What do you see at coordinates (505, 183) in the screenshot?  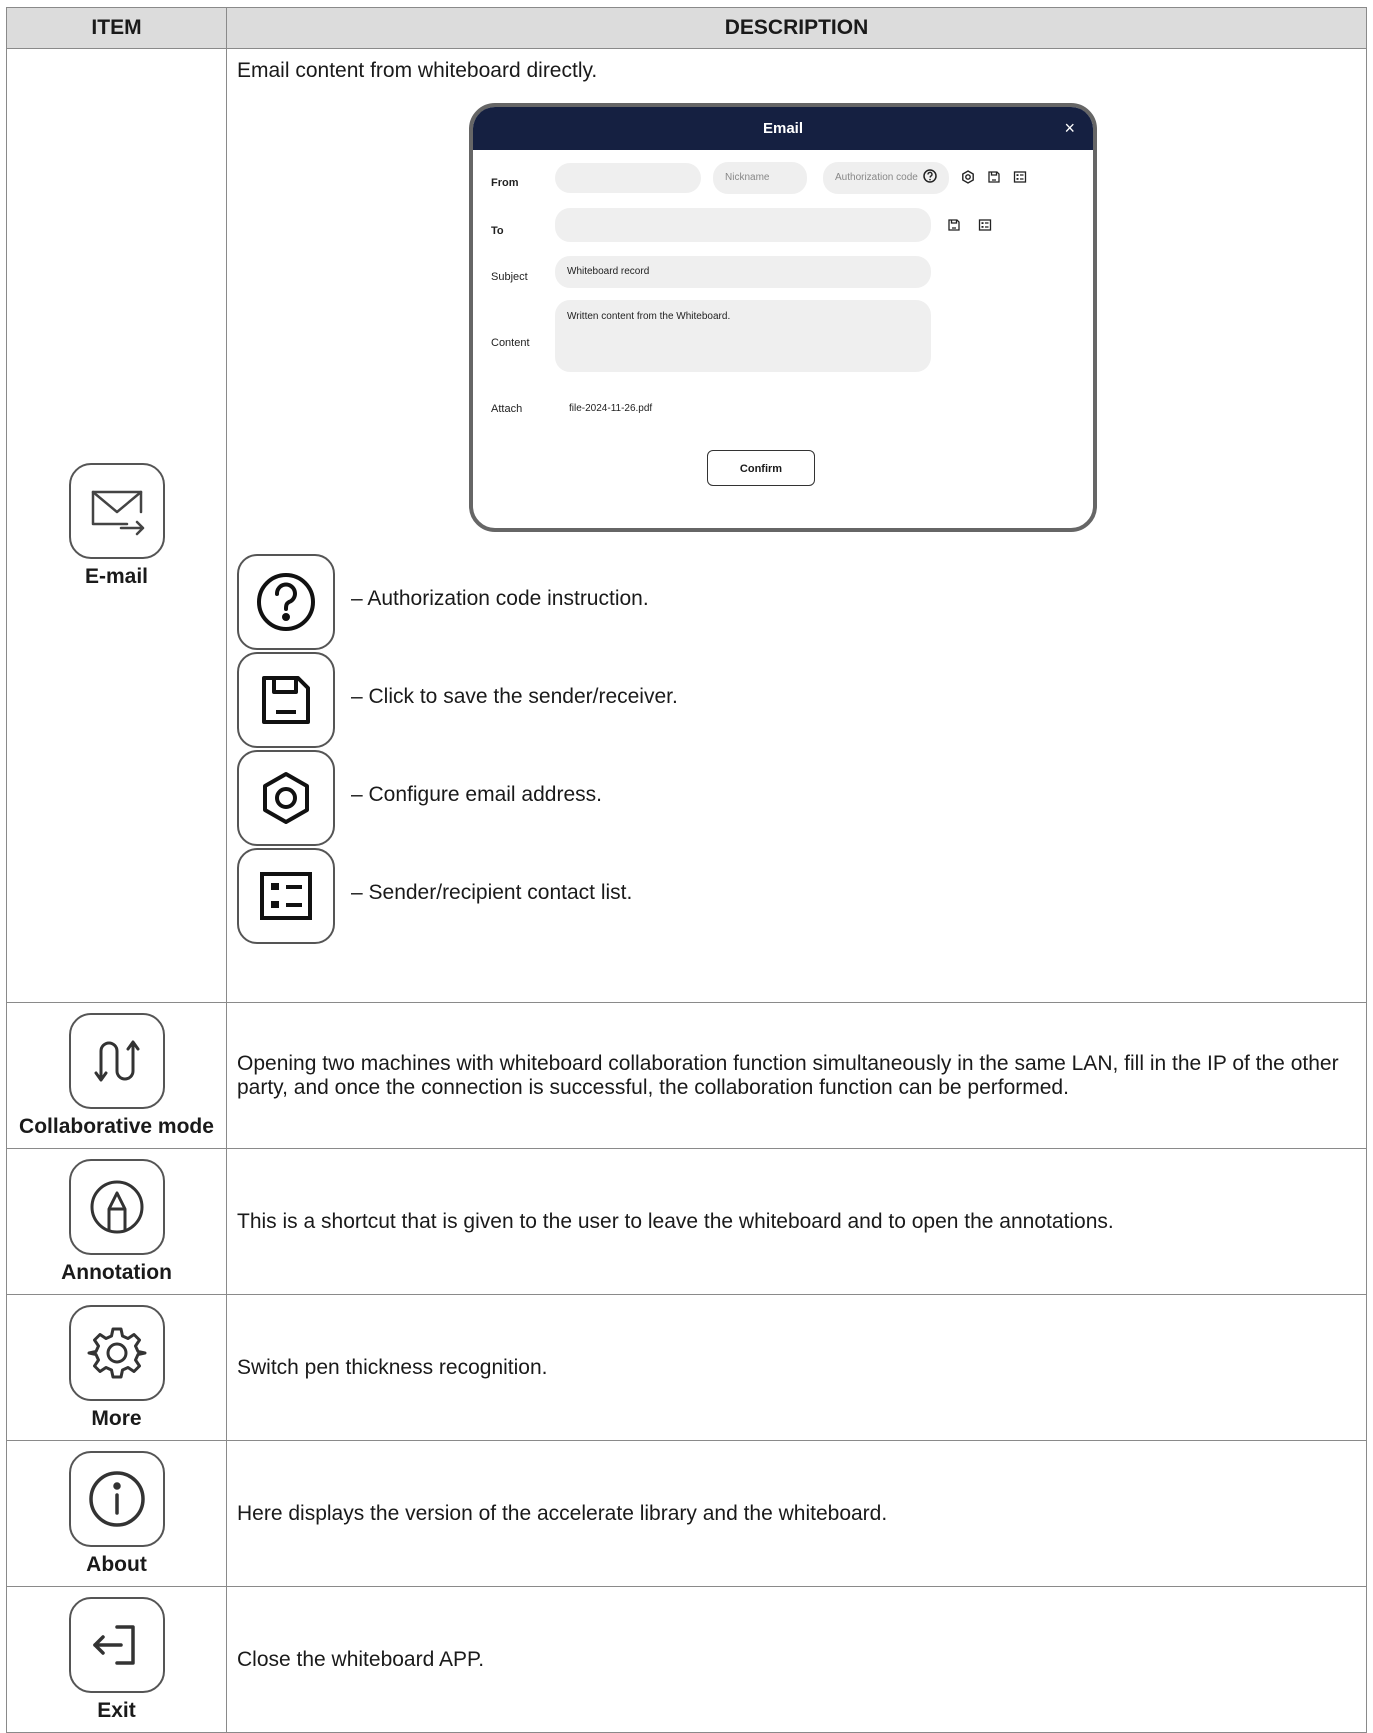 I see `from-label: From` at bounding box center [505, 183].